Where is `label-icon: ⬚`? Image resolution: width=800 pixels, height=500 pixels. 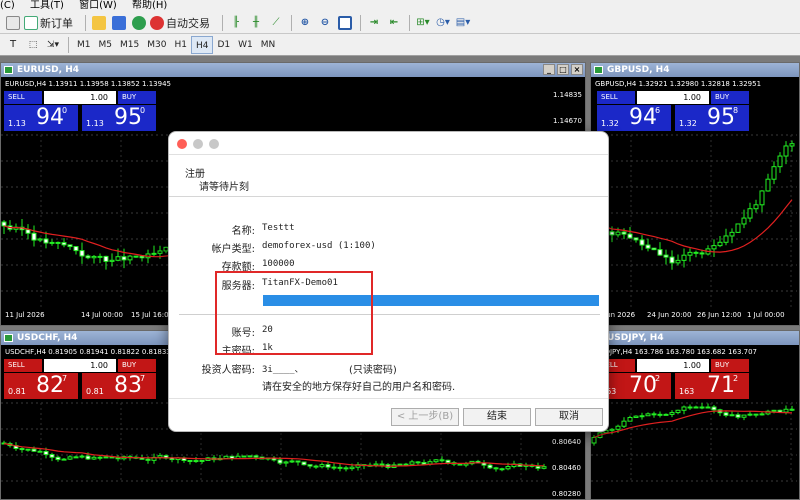 label-icon: ⬚ is located at coordinates (33, 44).